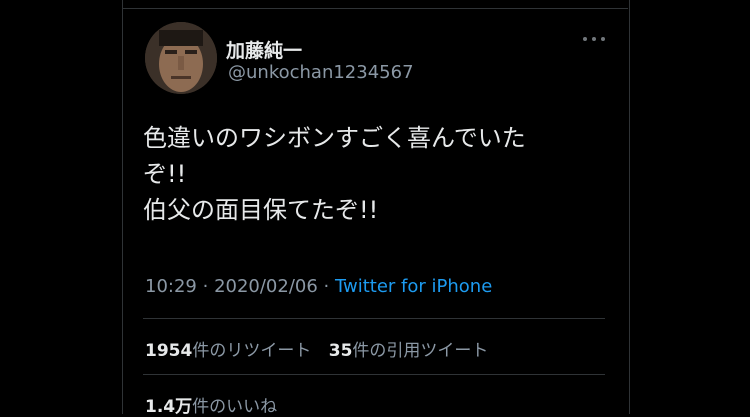 This screenshot has width=750, height=417. Describe the element at coordinates (171, 286) in the screenshot. I see `tweet-time: 10:29` at that location.